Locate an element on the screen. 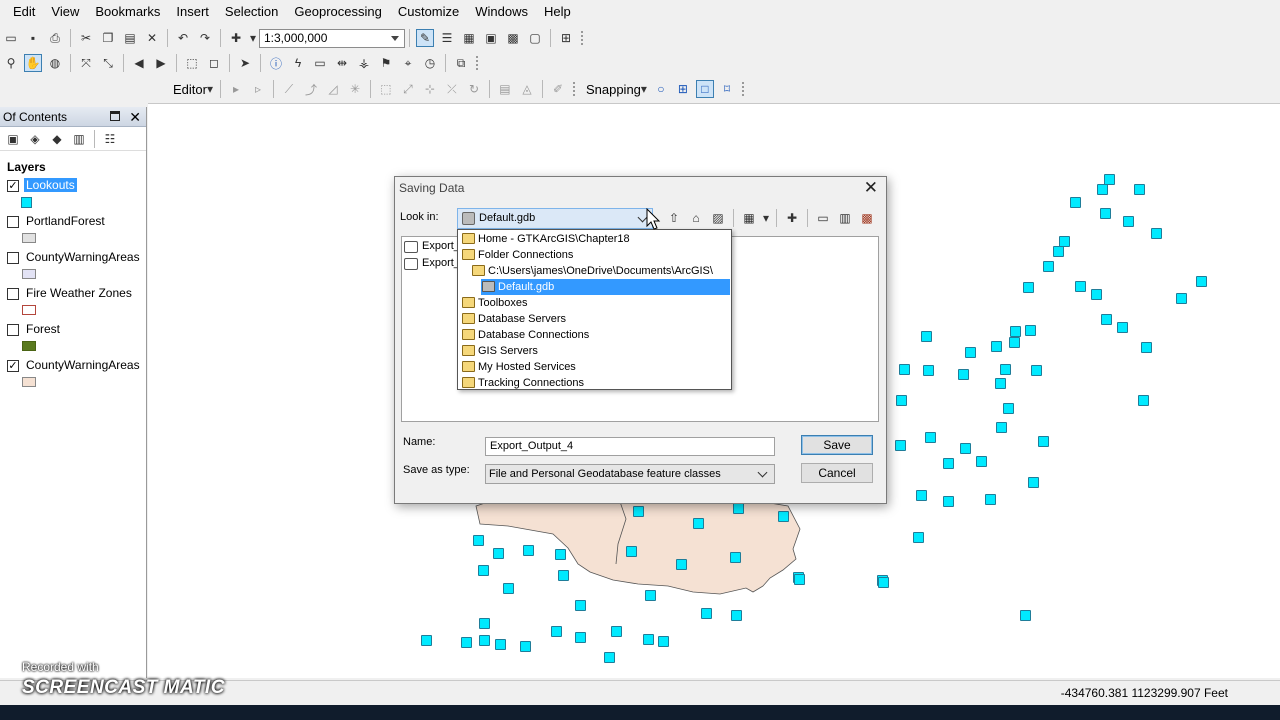 The height and width of the screenshot is (720, 1280). look-in-select: Default.gdb is located at coordinates (555, 218).